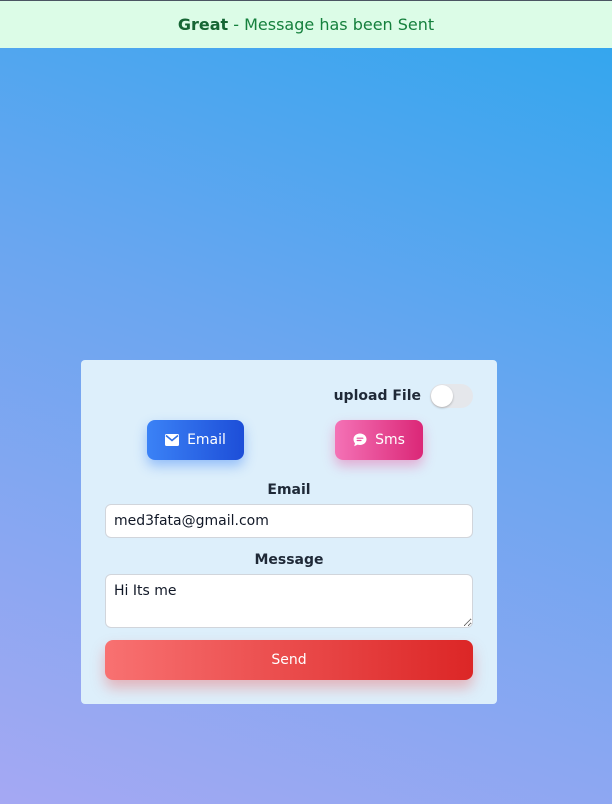 The width and height of the screenshot is (612, 804). I want to click on toggle-knob, so click(442, 396).